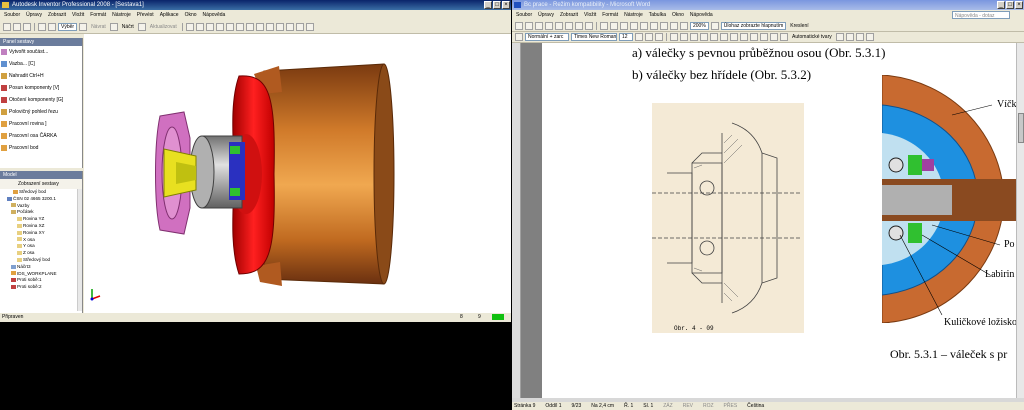 This screenshot has width=1024, height=410. What do you see at coordinates (229, 27) in the screenshot?
I see `zoom-selected-icon` at bounding box center [229, 27].